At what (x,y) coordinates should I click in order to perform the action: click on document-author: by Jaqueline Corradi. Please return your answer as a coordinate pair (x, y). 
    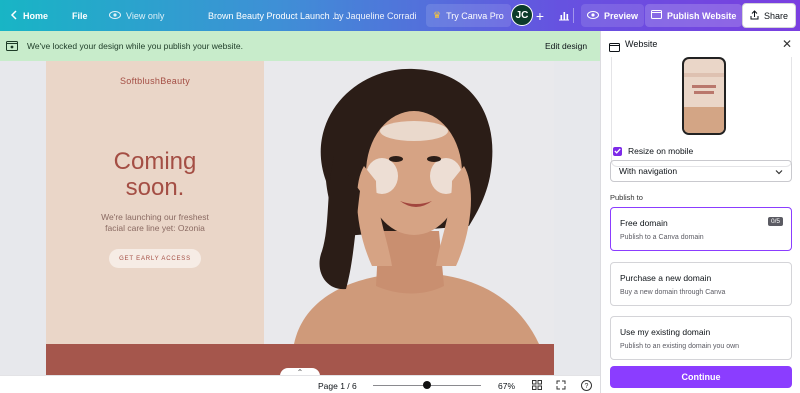
    Looking at the image, I should click on (375, 15).